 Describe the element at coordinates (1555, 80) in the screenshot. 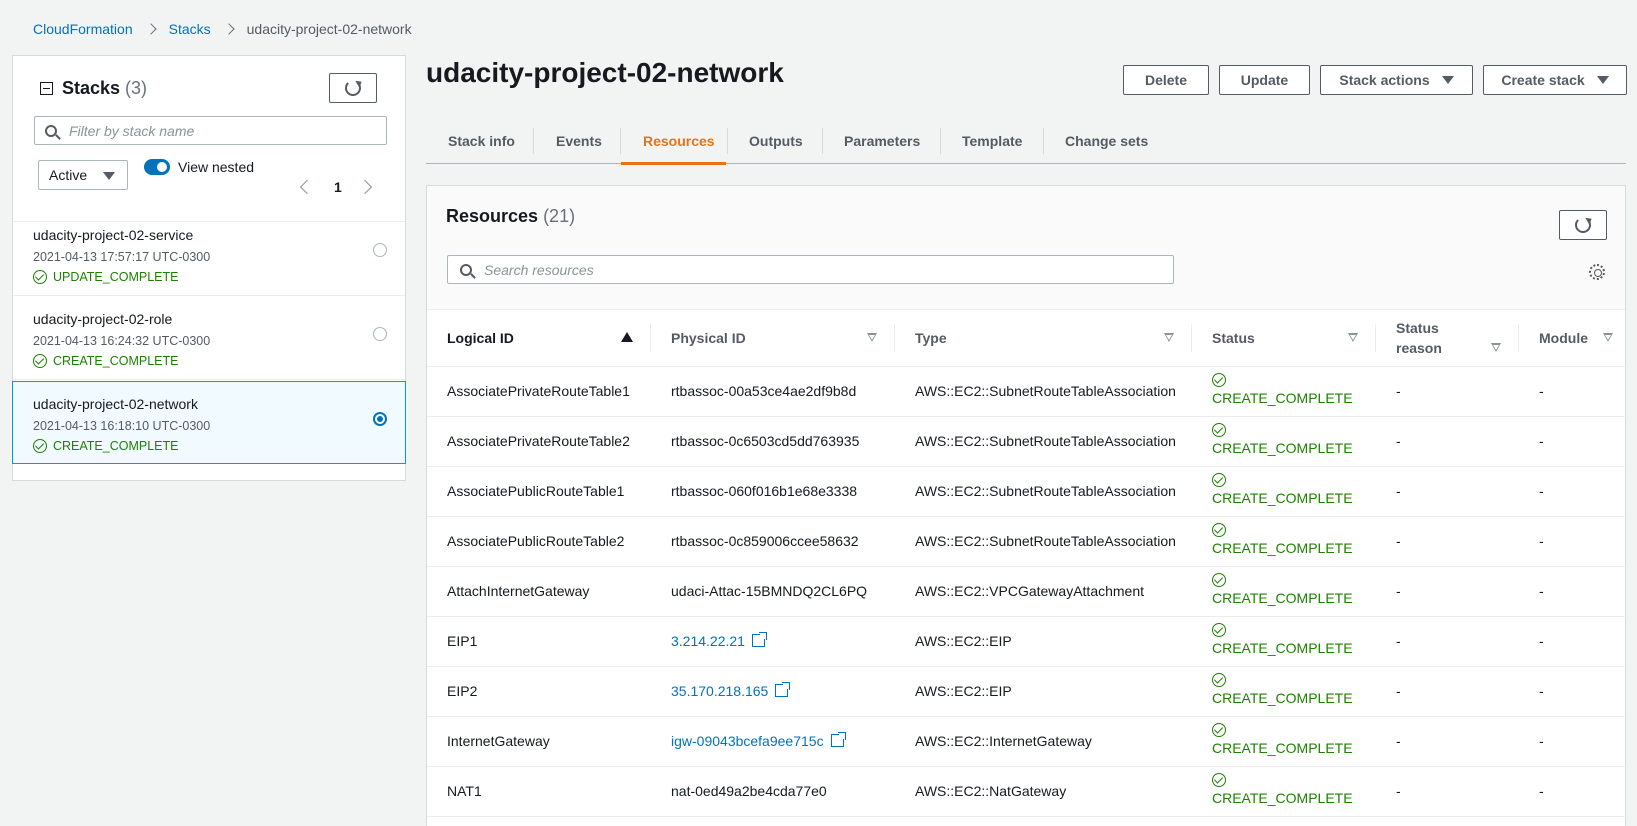

I see `create-stack-button: Create stack` at that location.